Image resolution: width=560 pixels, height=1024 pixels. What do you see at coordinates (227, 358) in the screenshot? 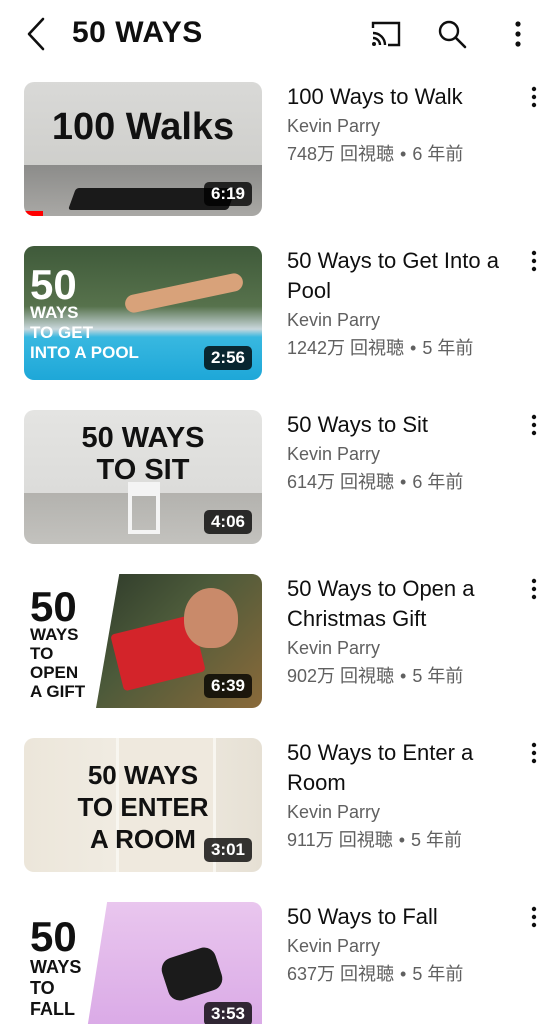
I see `duration-badge: 2:56` at bounding box center [227, 358].